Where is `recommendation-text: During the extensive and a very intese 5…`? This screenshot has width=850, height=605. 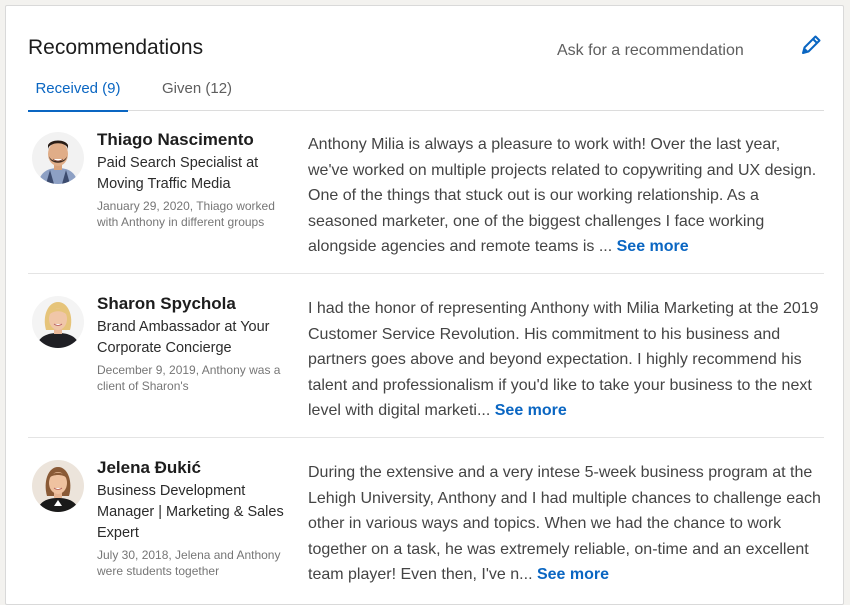
recommendation-text: During the extensive and a very intese 5… is located at coordinates (566, 524).